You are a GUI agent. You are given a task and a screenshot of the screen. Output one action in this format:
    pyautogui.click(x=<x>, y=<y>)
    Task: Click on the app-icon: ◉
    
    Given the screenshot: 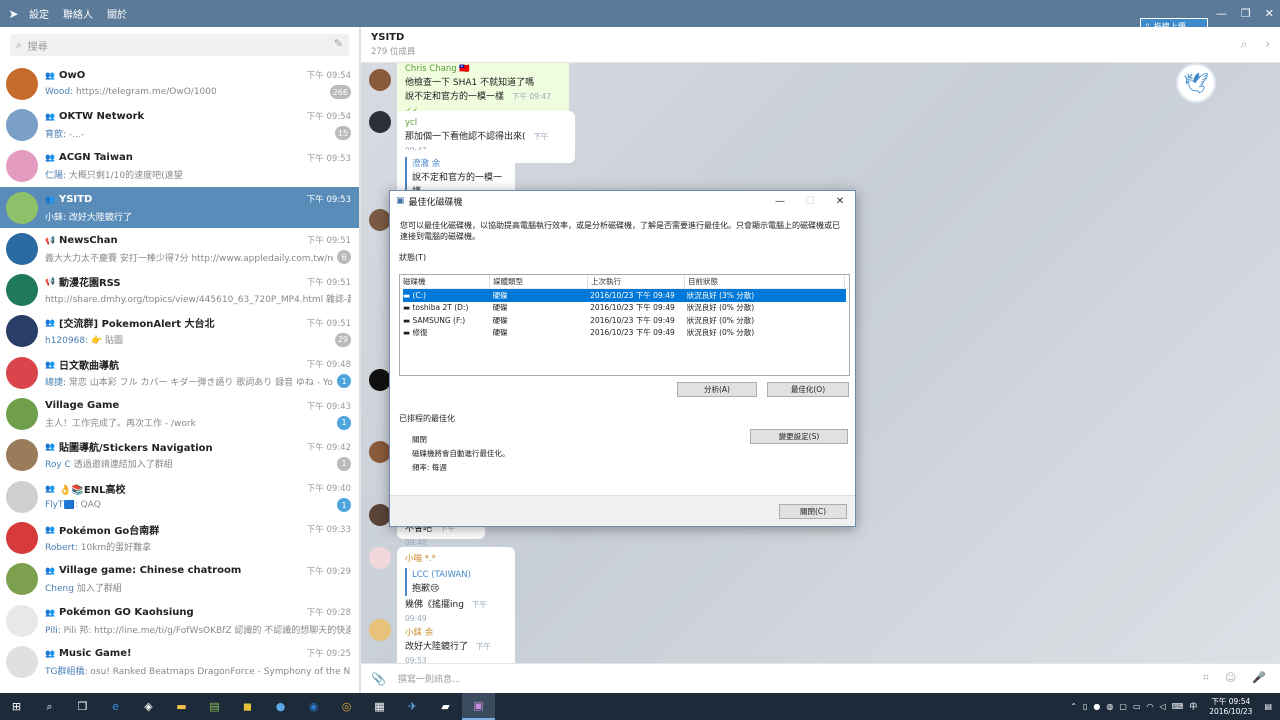 What is the action you would take?
    pyautogui.click(x=313, y=706)
    